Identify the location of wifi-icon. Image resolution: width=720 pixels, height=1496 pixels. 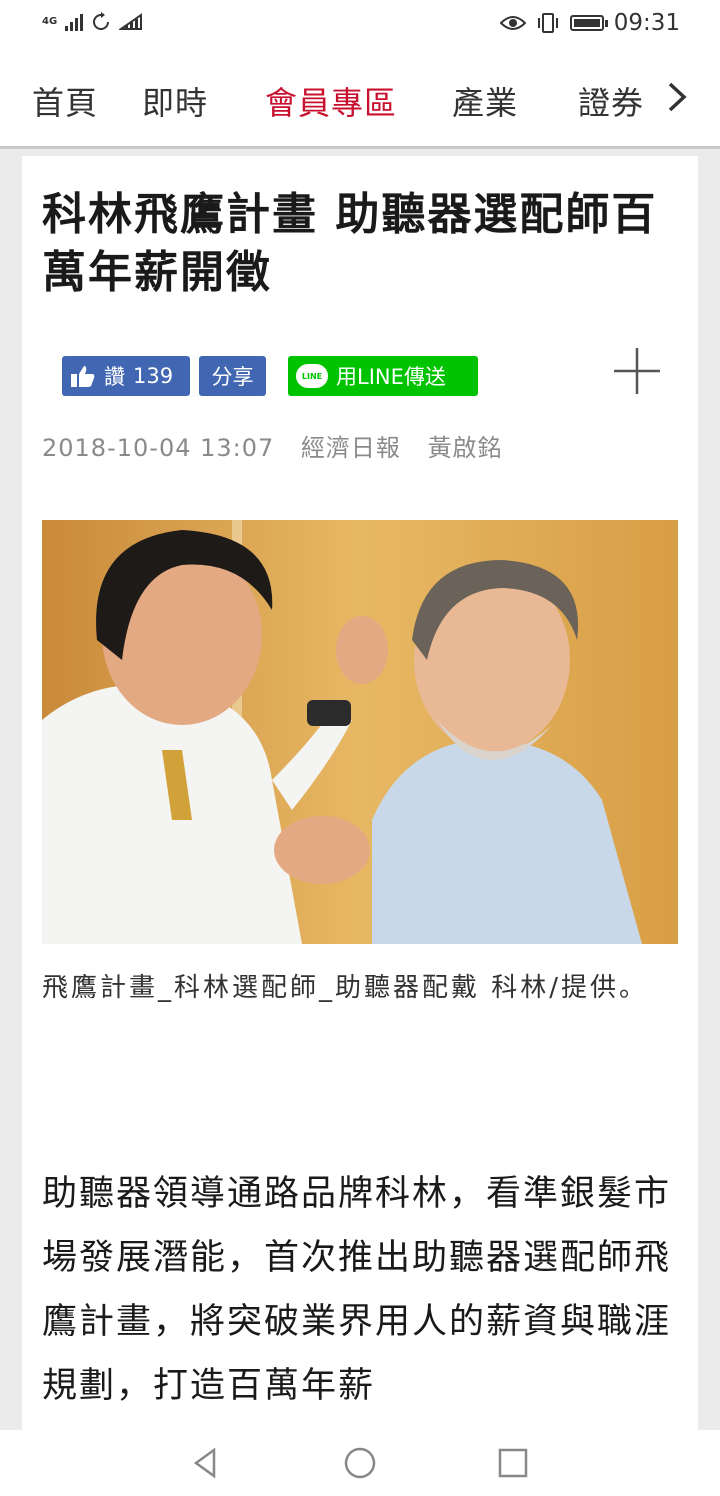
(131, 21).